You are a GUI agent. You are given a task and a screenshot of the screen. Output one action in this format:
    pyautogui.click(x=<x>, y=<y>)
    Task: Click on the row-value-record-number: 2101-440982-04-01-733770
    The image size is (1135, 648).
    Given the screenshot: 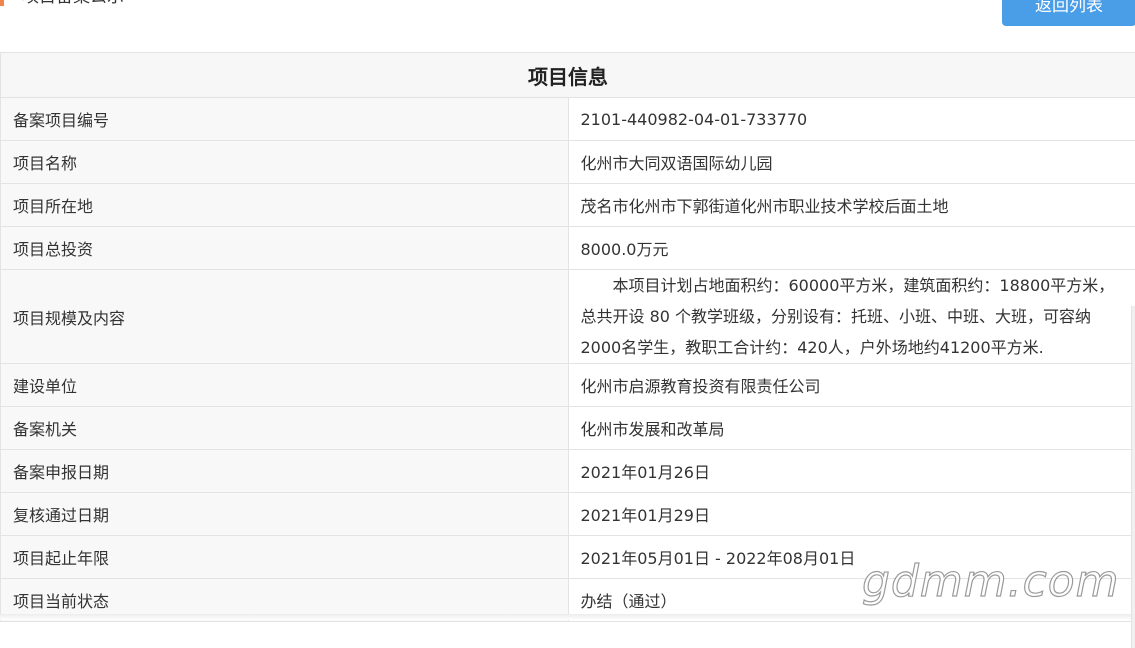 What is the action you would take?
    pyautogui.click(x=851, y=119)
    